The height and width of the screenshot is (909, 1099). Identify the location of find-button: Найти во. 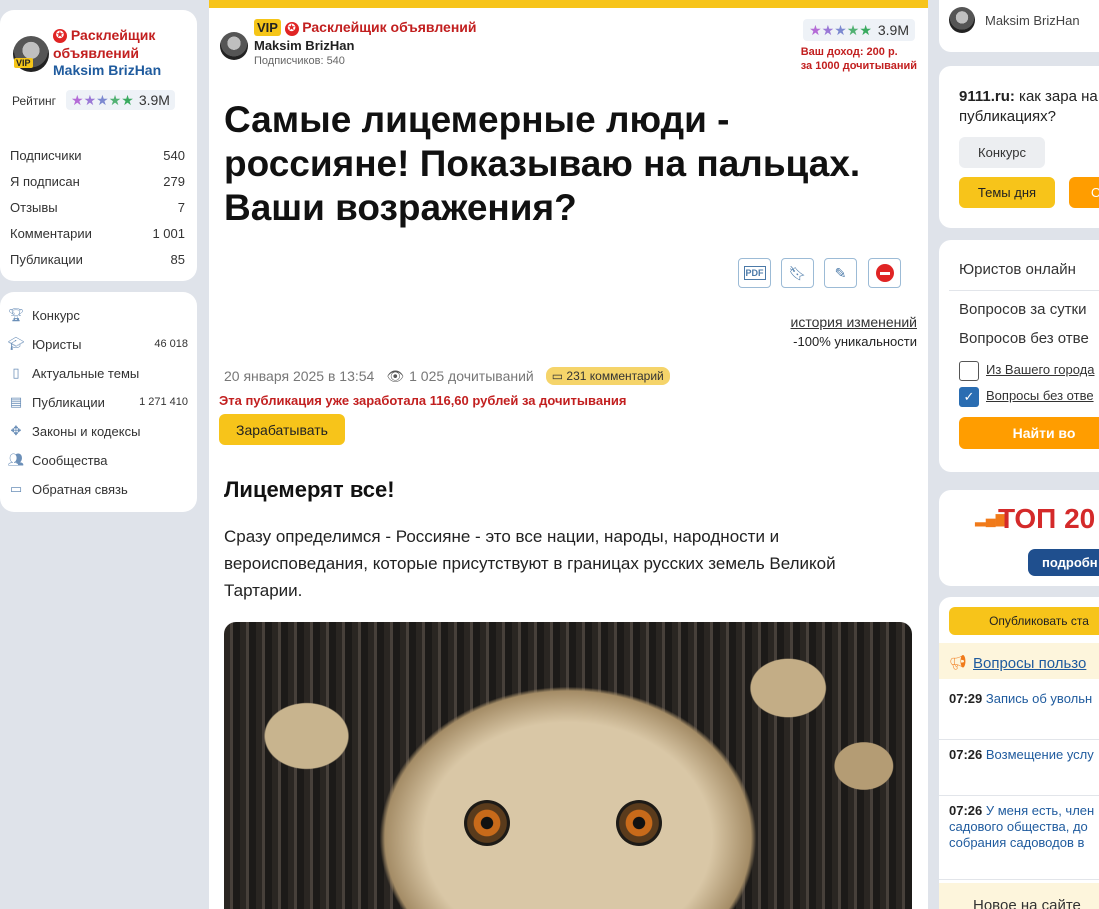
(1029, 433).